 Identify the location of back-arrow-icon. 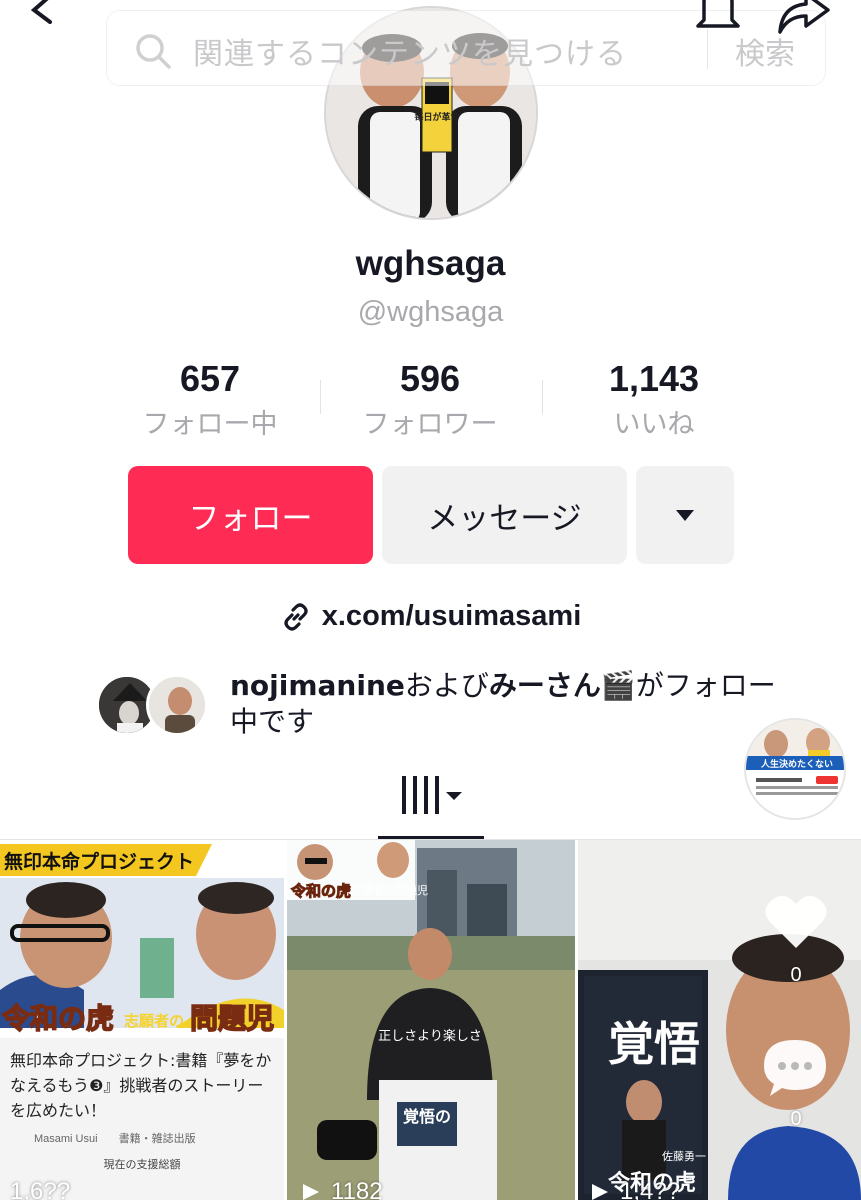
(45, 55).